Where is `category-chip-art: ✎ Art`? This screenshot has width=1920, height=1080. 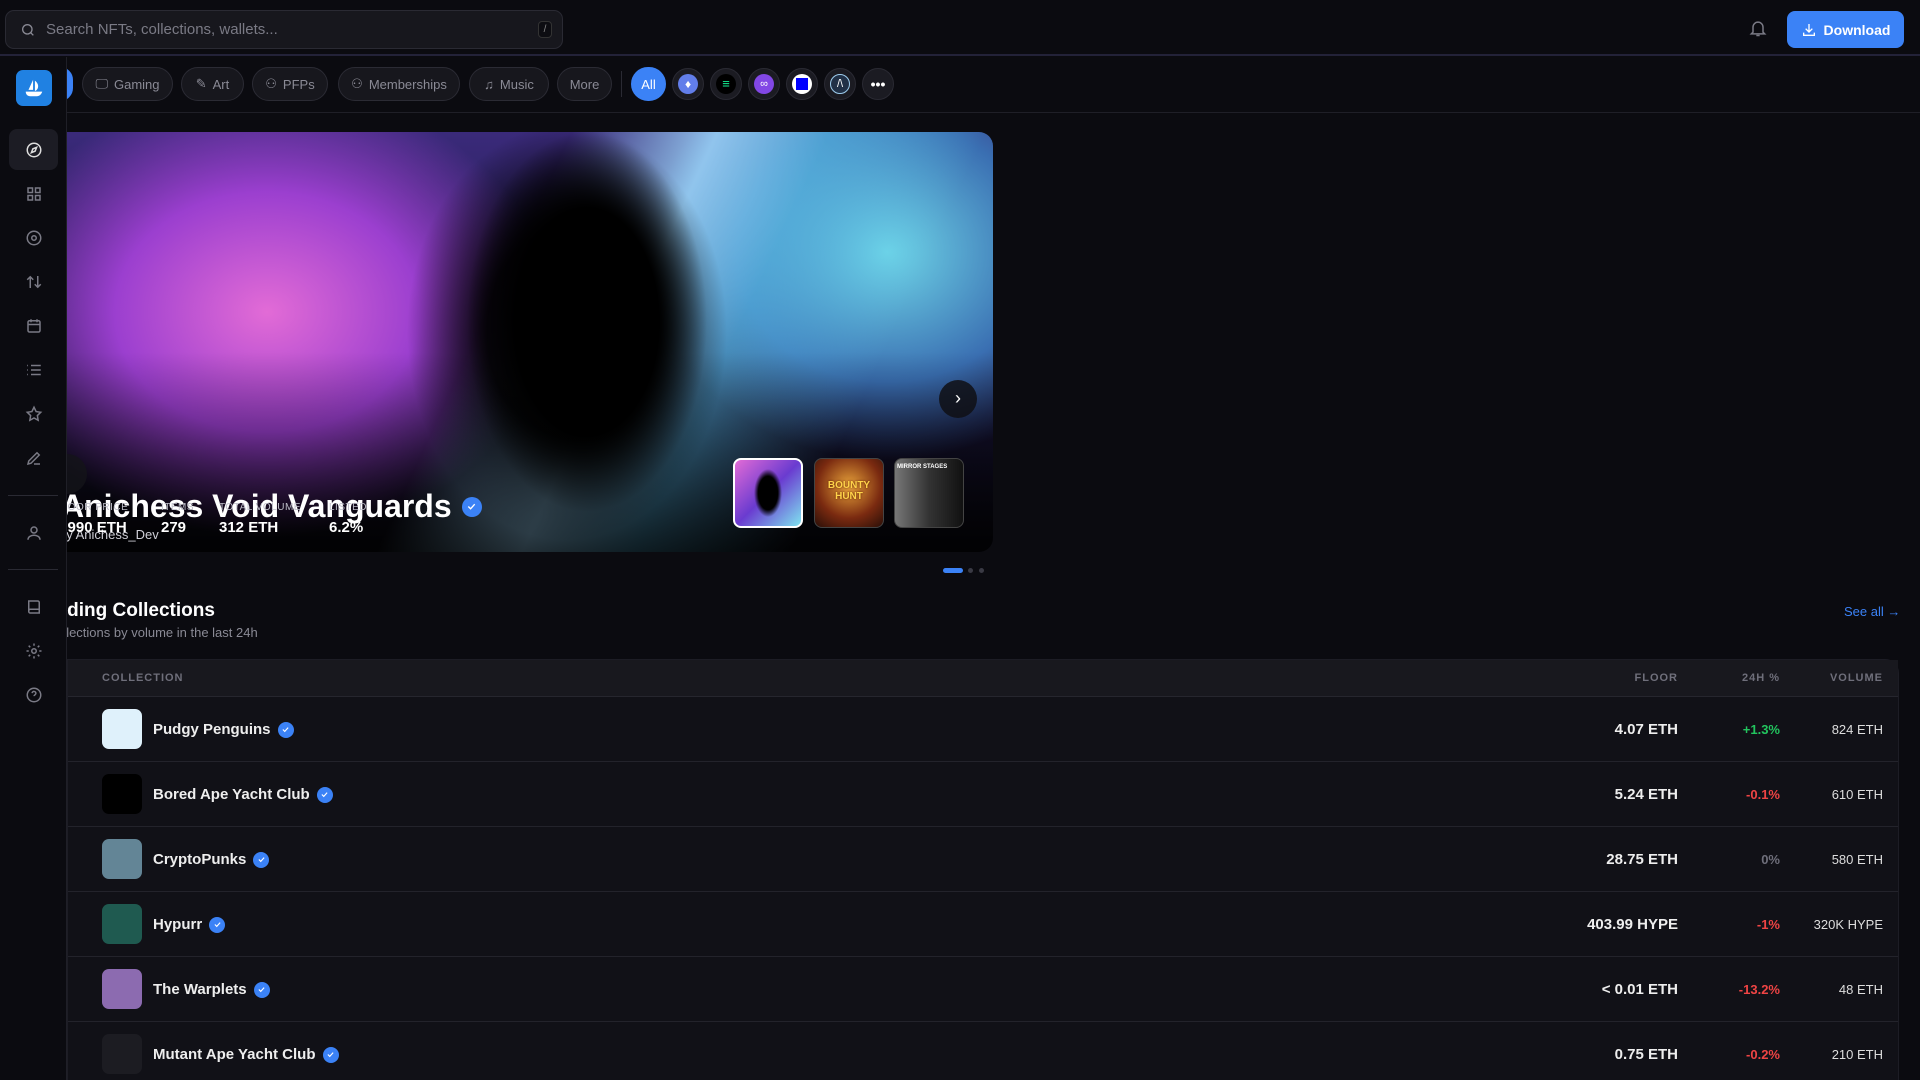
category-chip-art: ✎ Art is located at coordinates (212, 84).